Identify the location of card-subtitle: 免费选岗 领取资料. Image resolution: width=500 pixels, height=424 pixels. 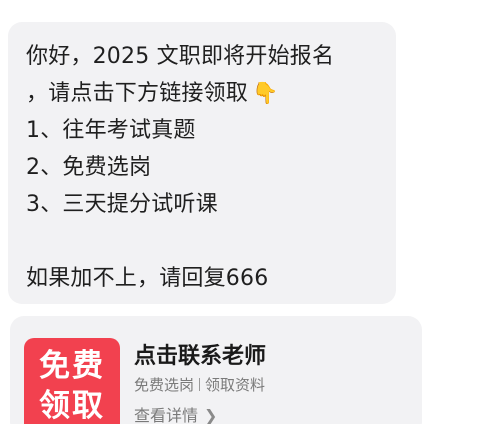
(199, 384).